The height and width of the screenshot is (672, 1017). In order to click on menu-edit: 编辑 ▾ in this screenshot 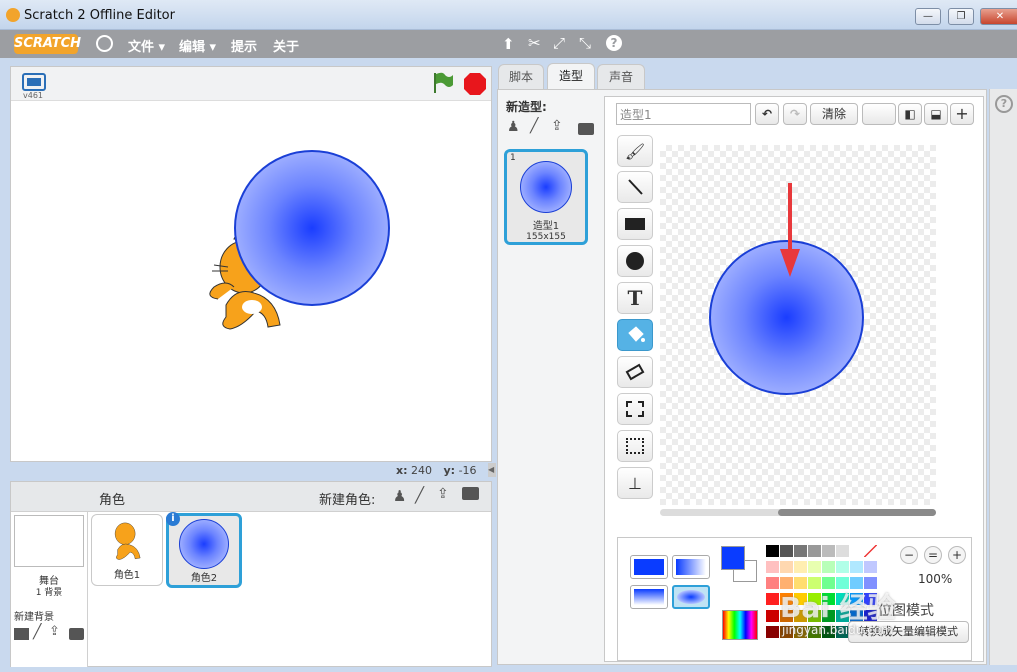, I will do `click(197, 45)`.